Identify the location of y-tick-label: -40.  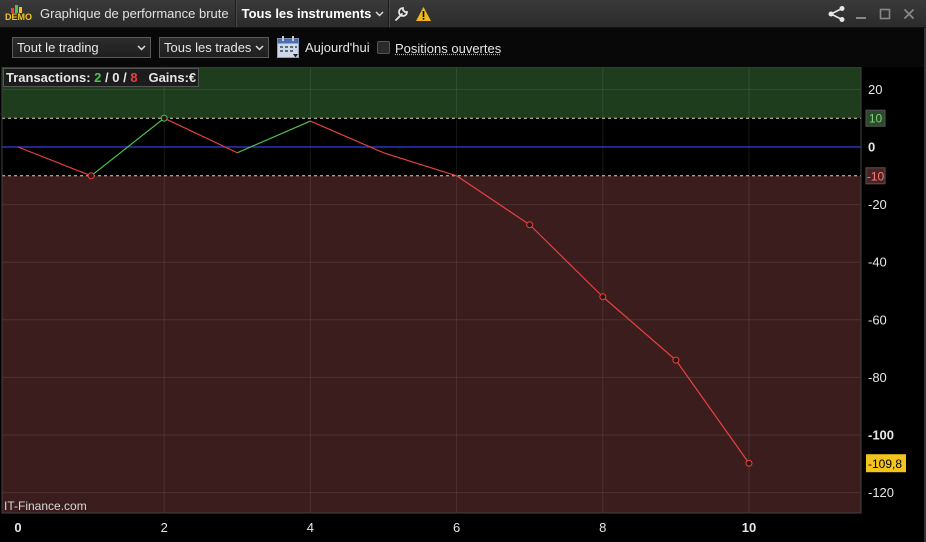
(877, 262).